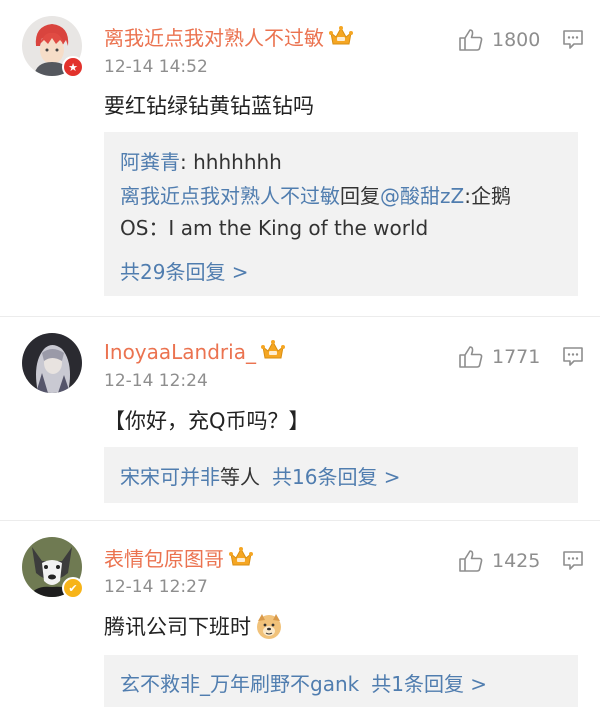  I want to click on comment-time: 12-14 12:24, so click(156, 381).